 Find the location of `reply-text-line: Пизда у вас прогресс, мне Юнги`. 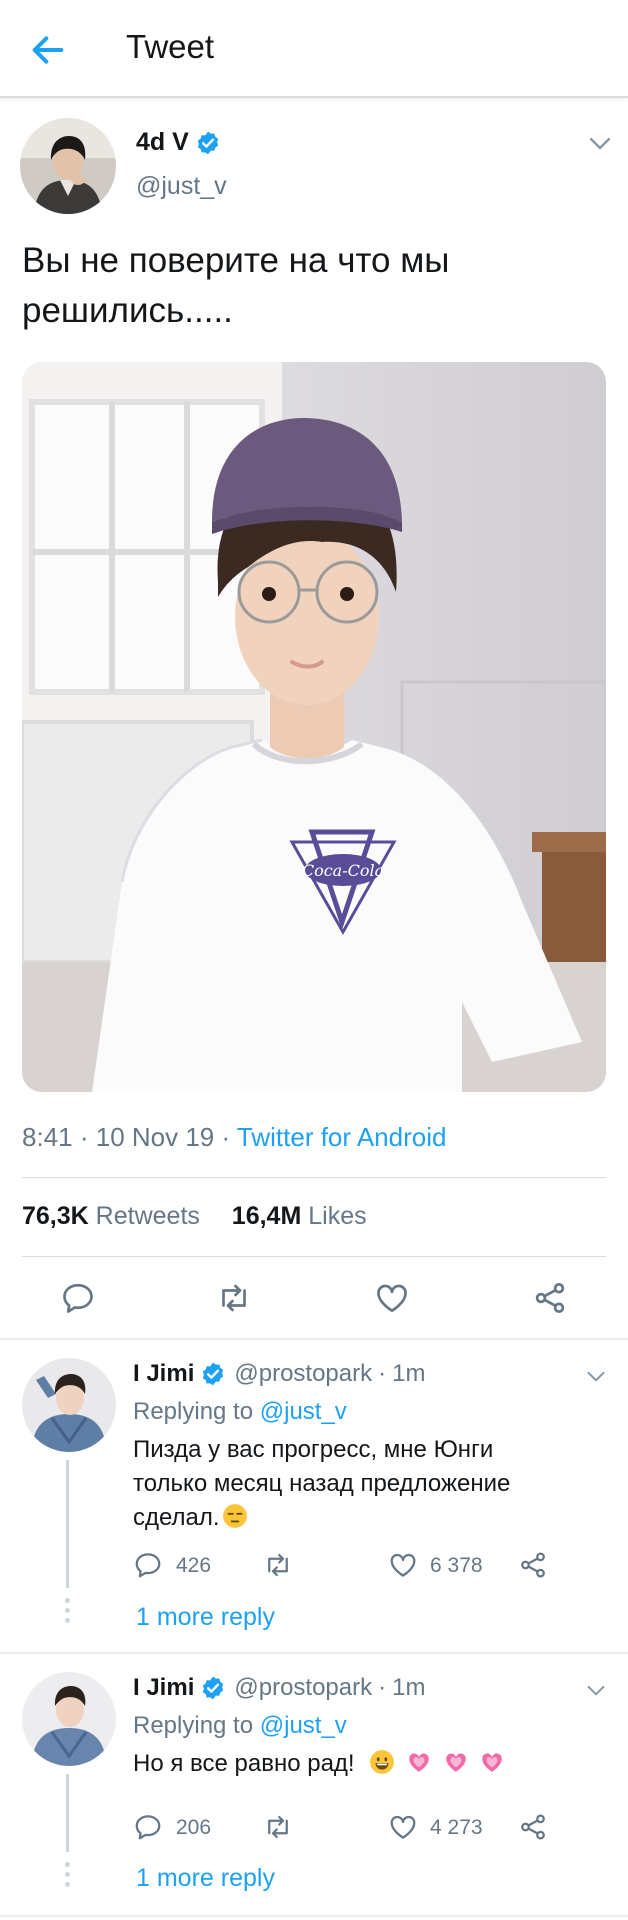

reply-text-line: Пизда у вас прогресс, мне Юнги is located at coordinates (313, 1449).